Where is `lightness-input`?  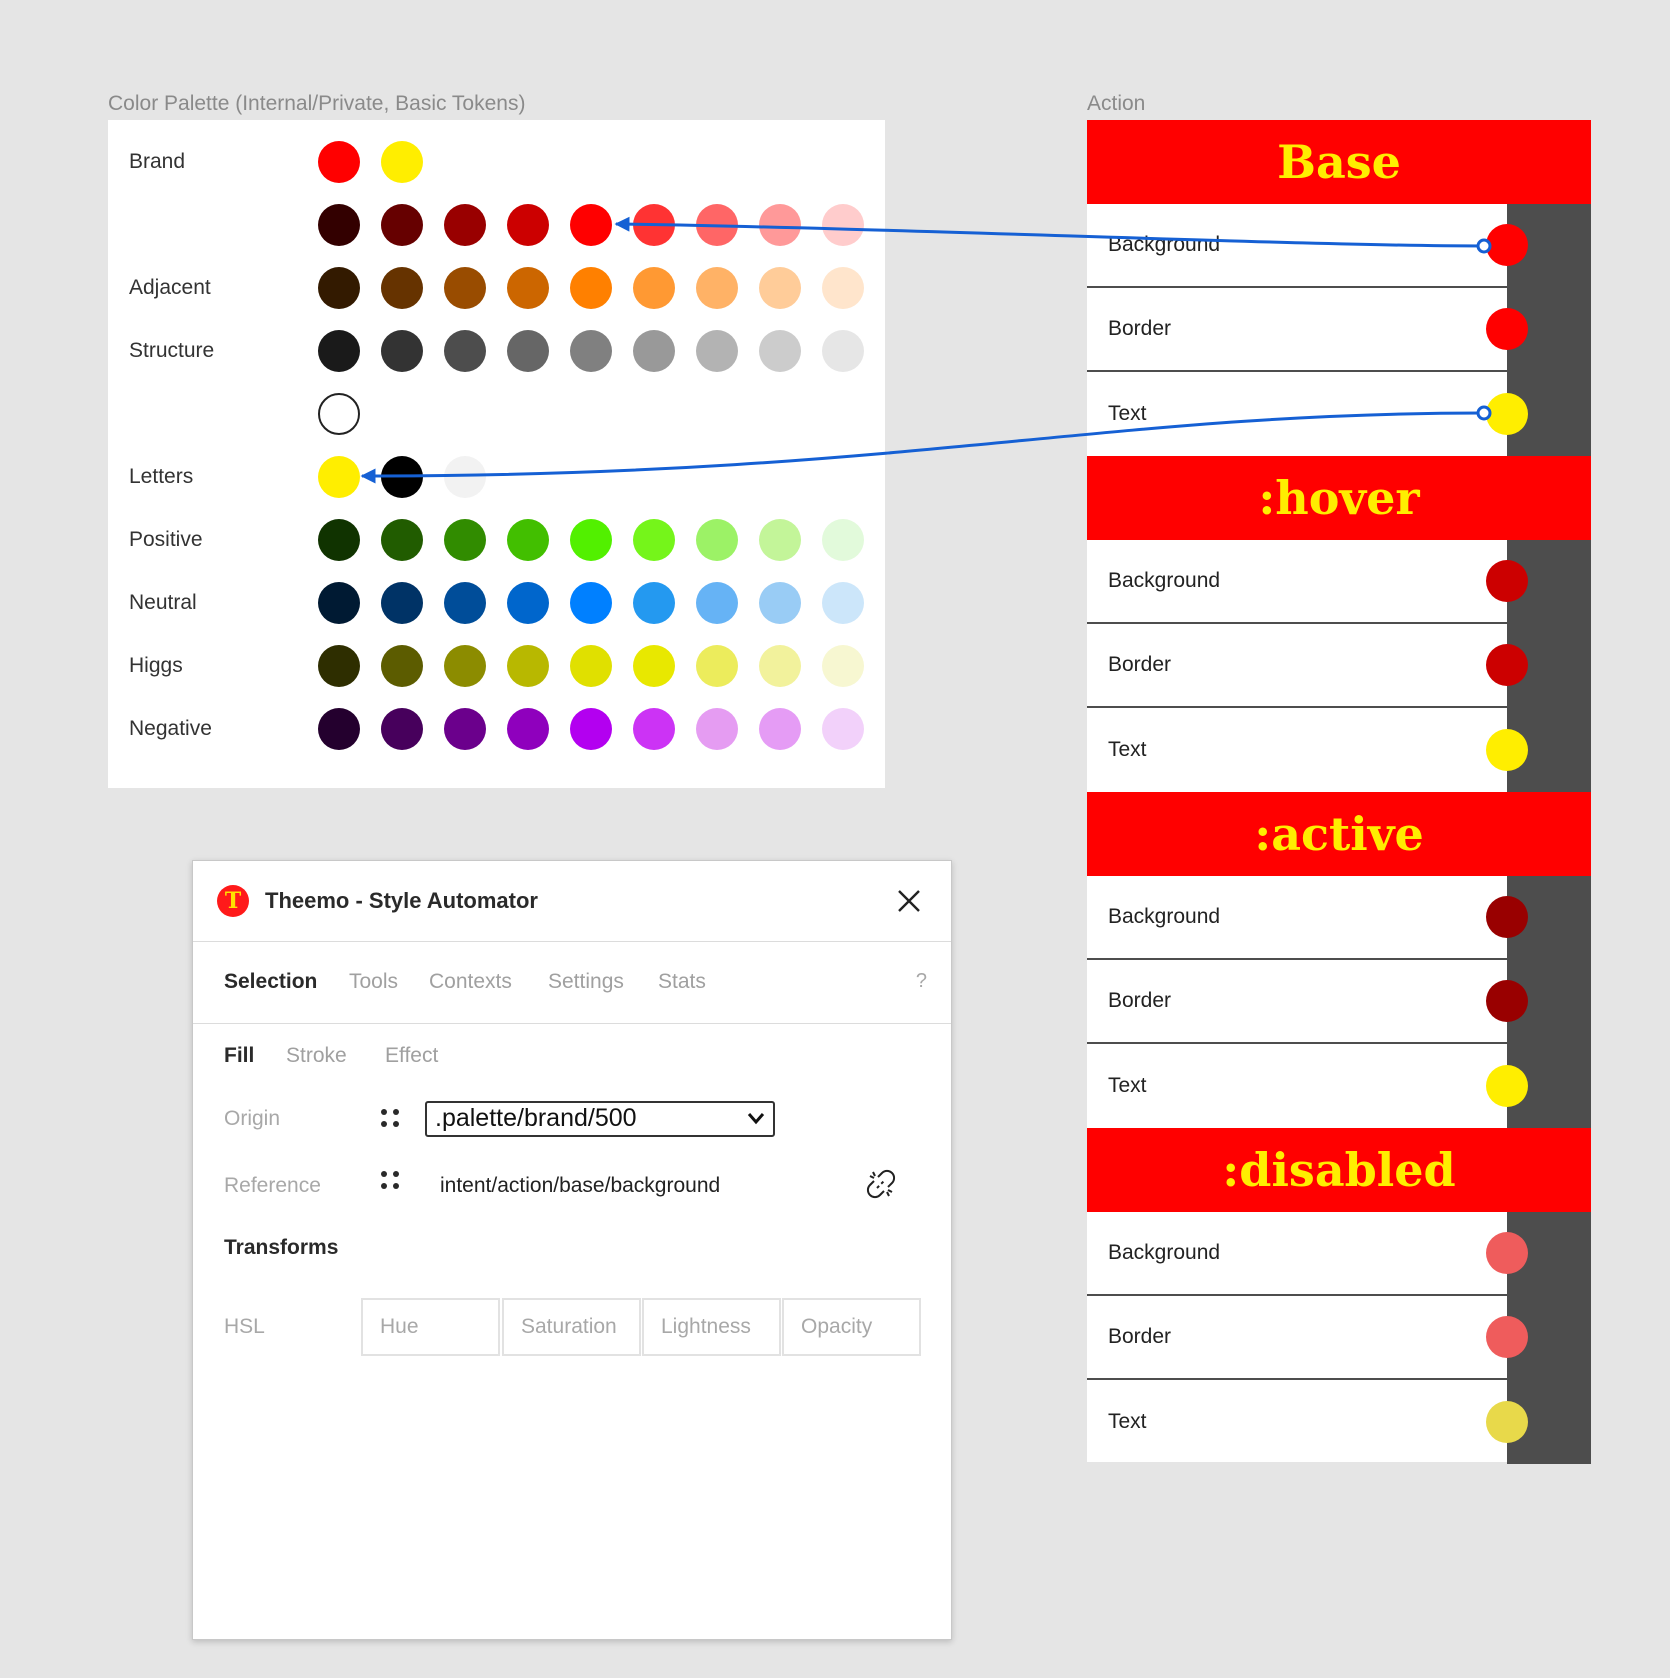 lightness-input is located at coordinates (711, 1327).